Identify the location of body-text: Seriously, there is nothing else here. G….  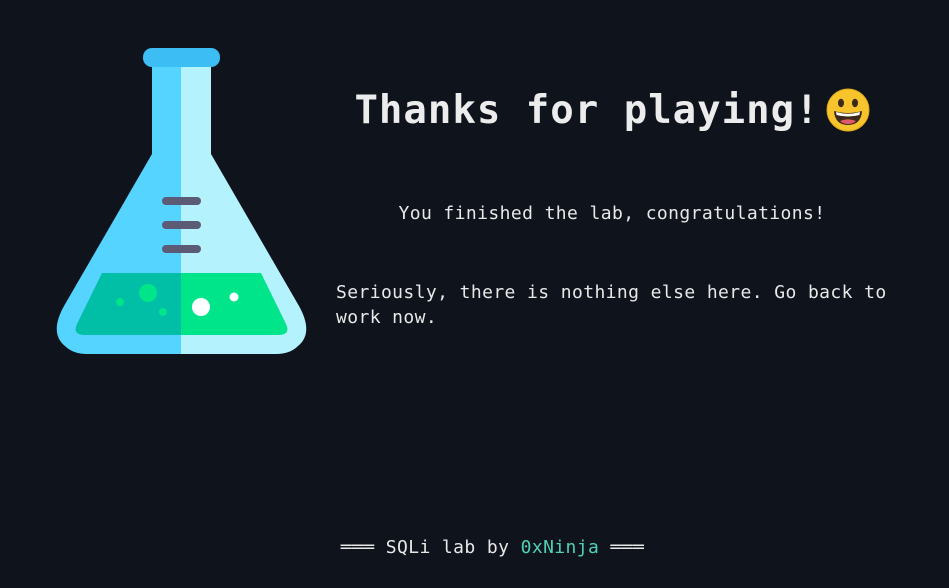
(611, 305).